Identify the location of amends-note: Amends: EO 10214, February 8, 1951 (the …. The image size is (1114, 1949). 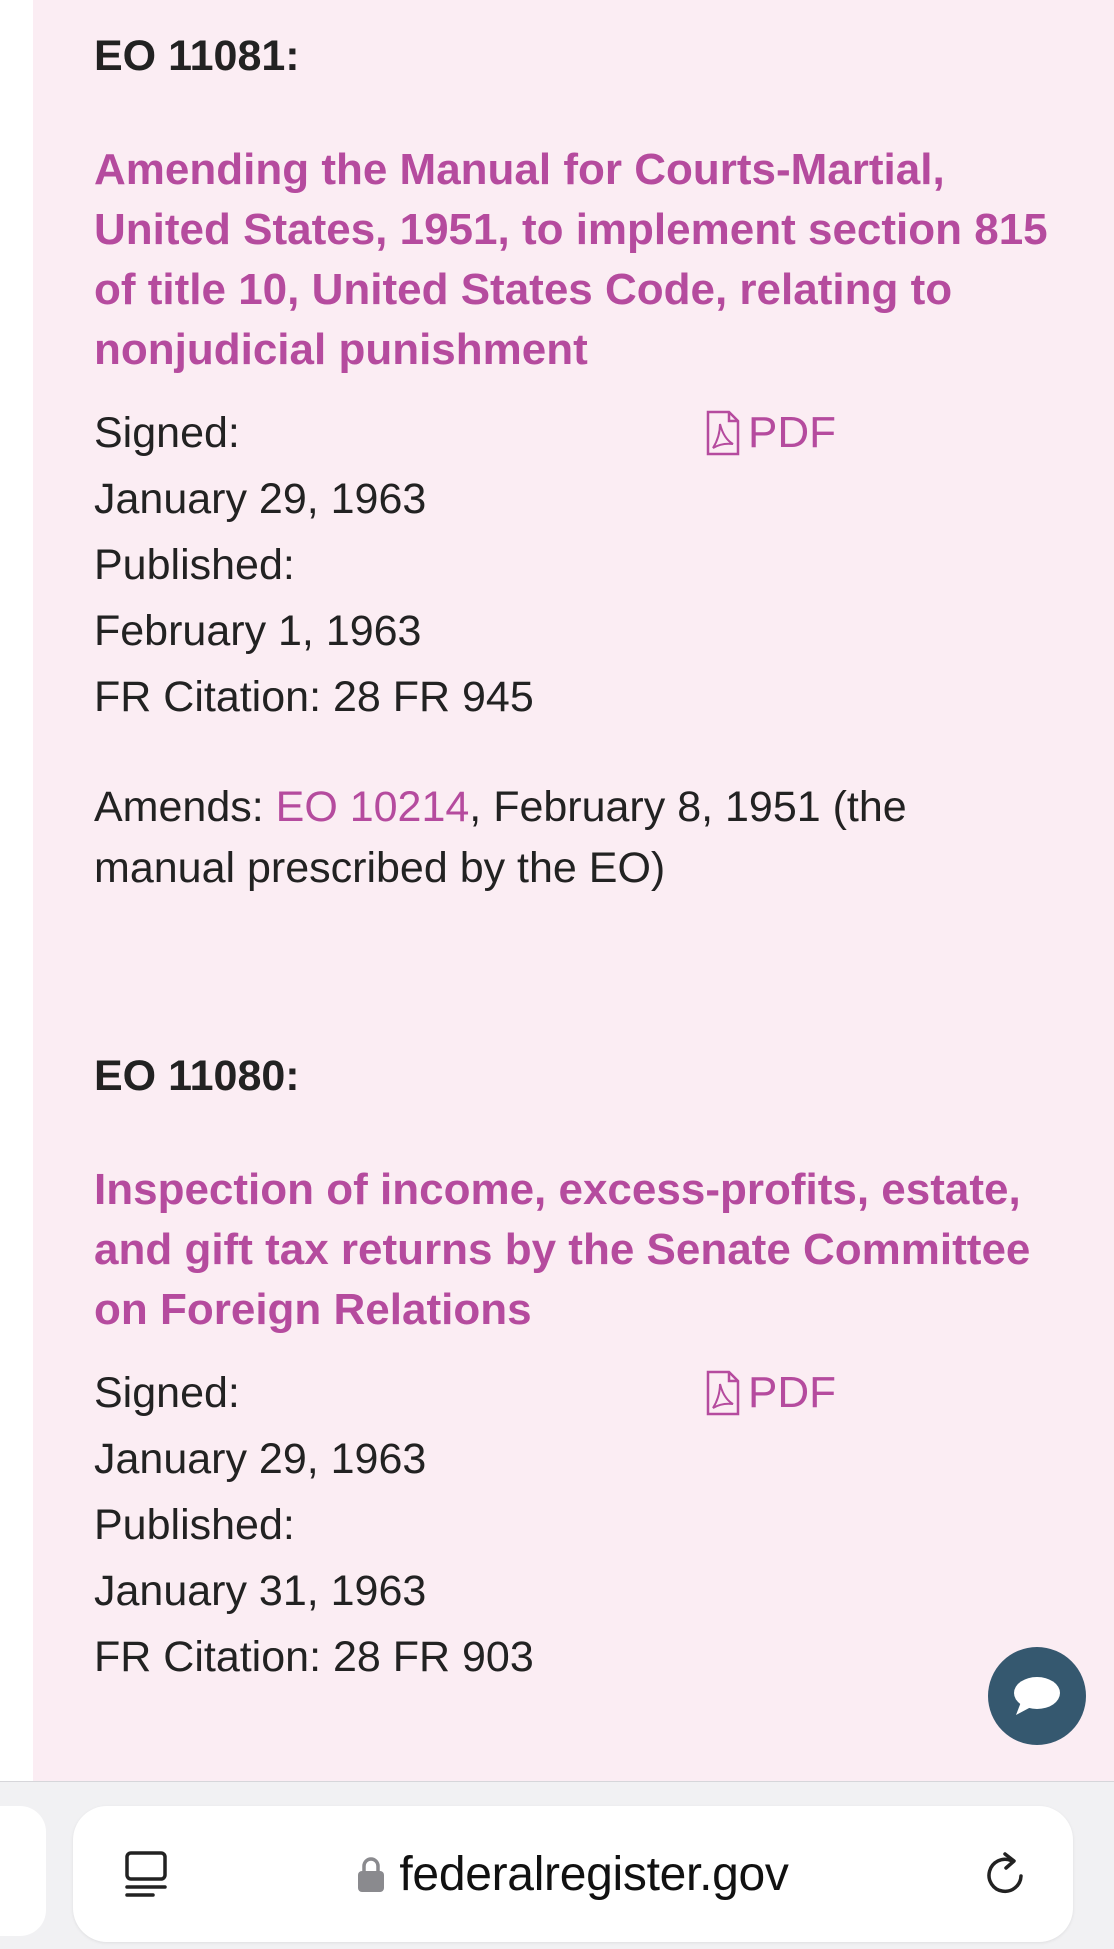
(574, 838).